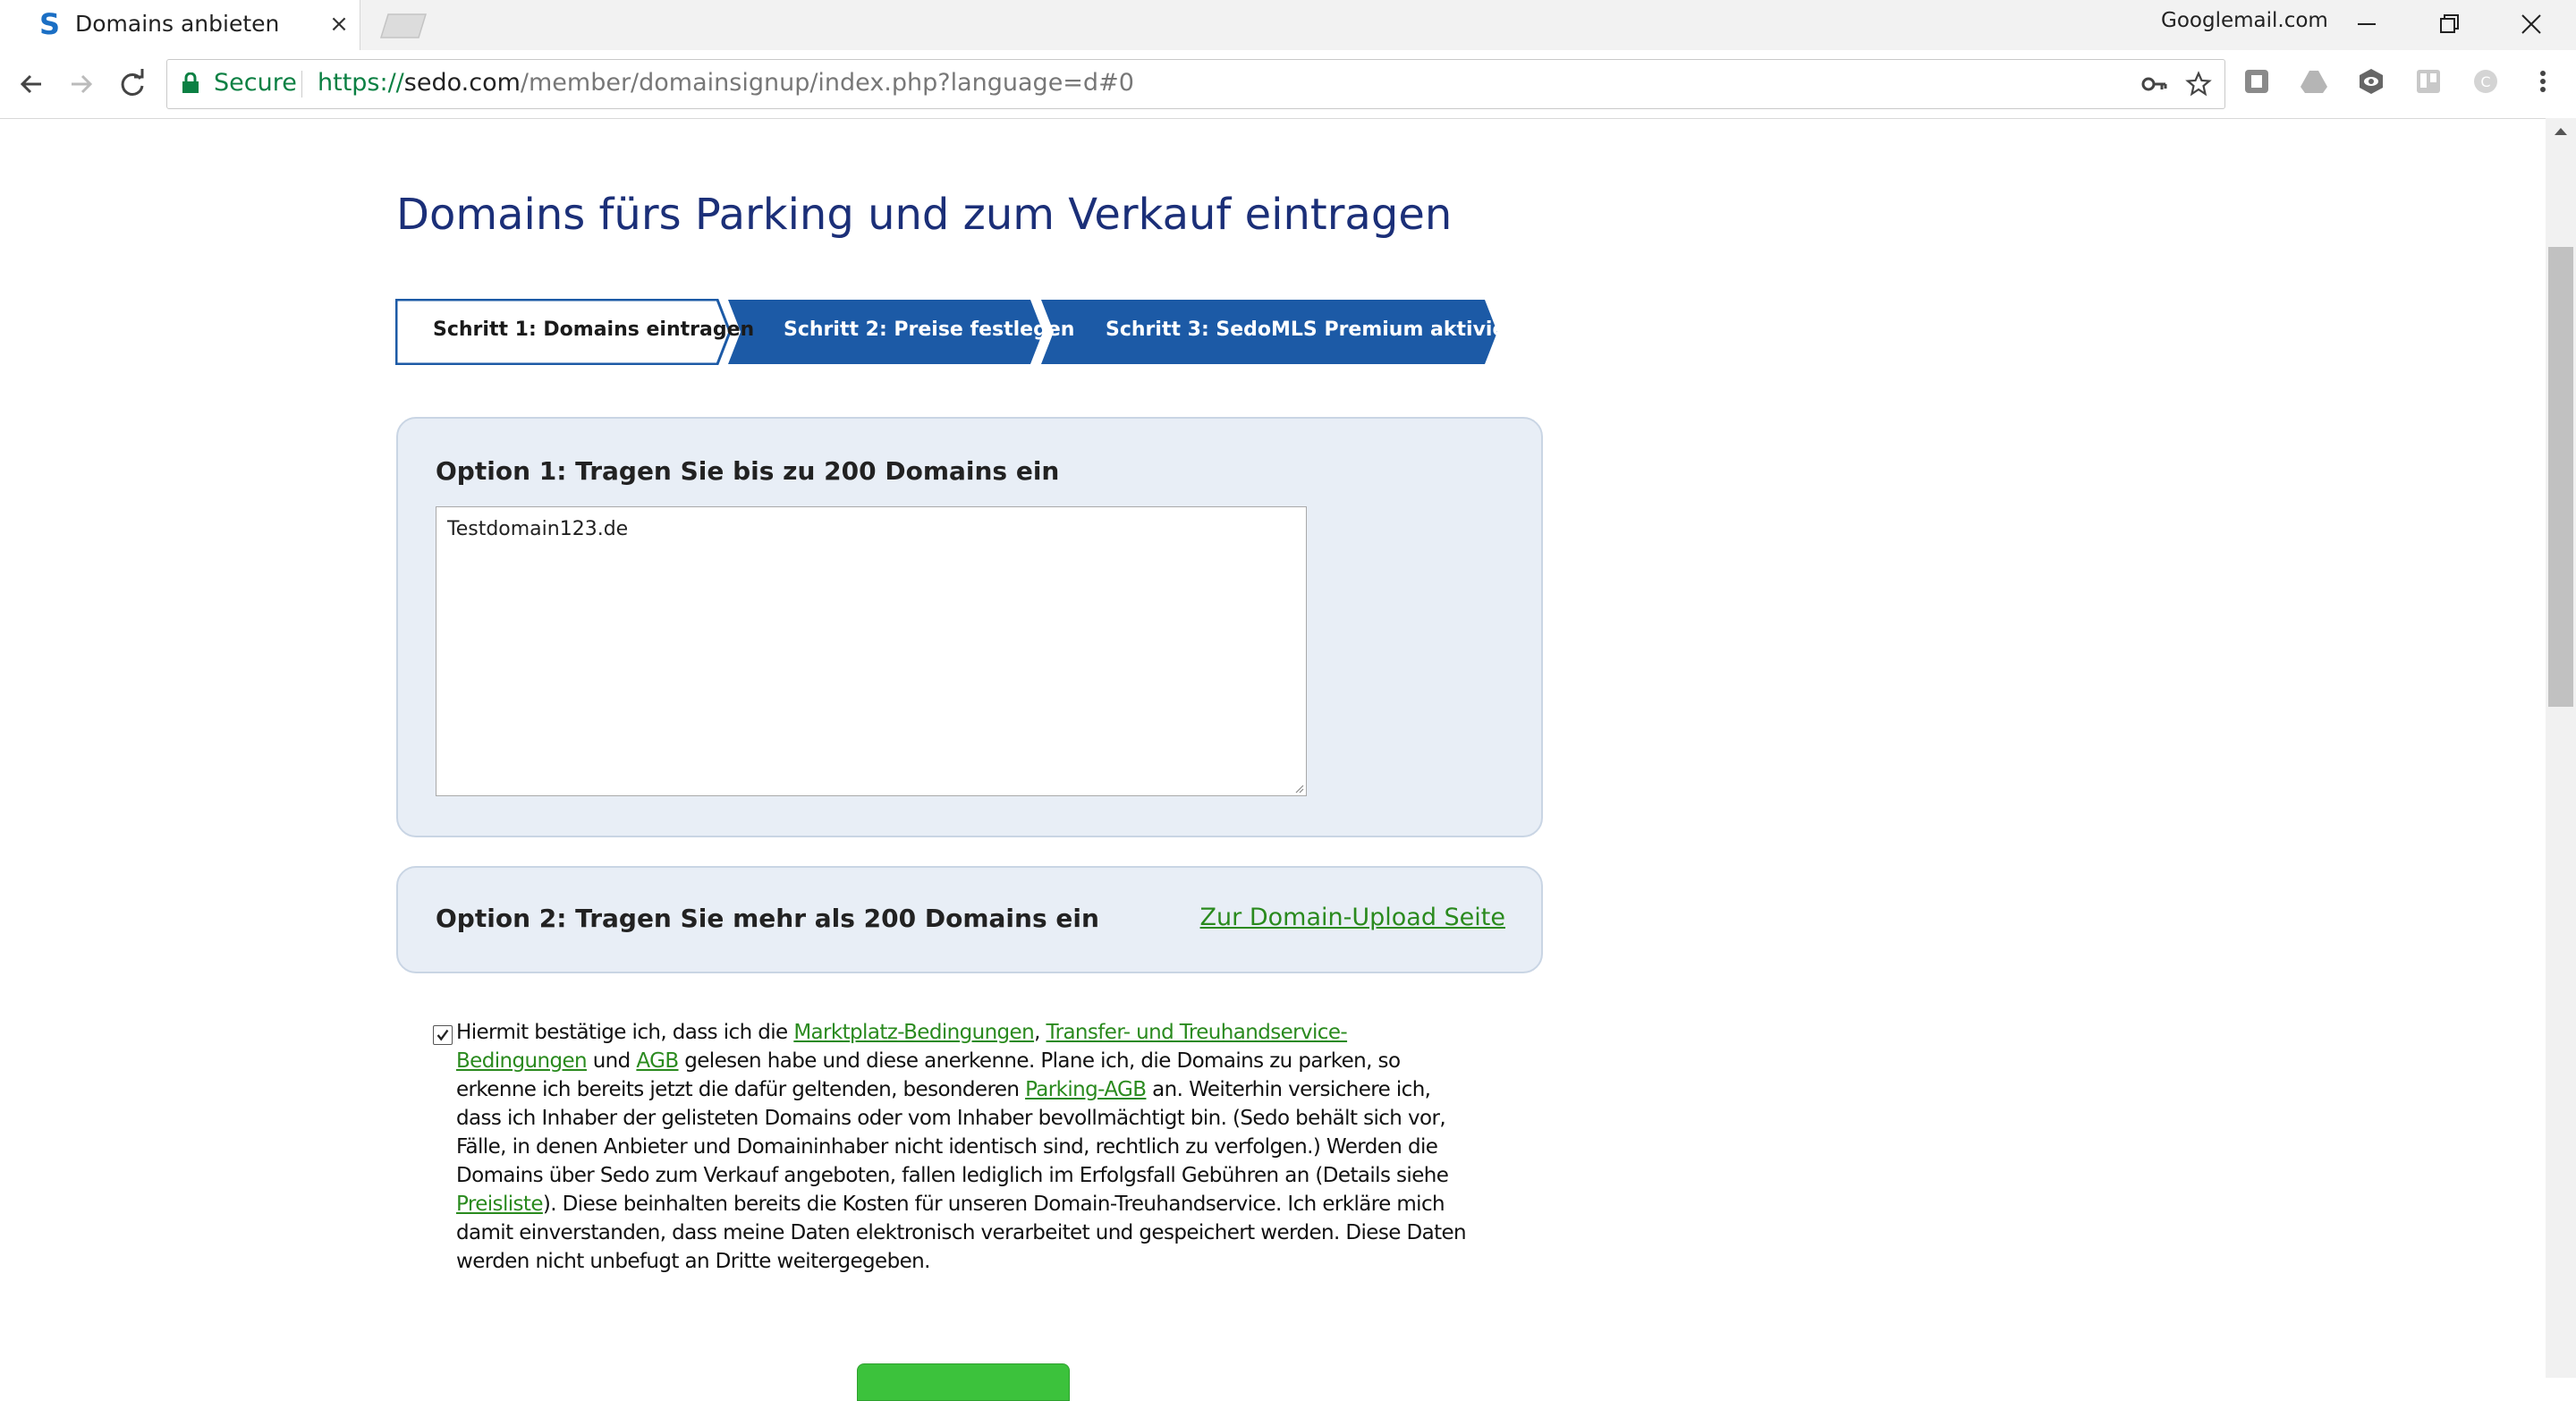  I want to click on extension-evernote-icon, so click(2256, 81).